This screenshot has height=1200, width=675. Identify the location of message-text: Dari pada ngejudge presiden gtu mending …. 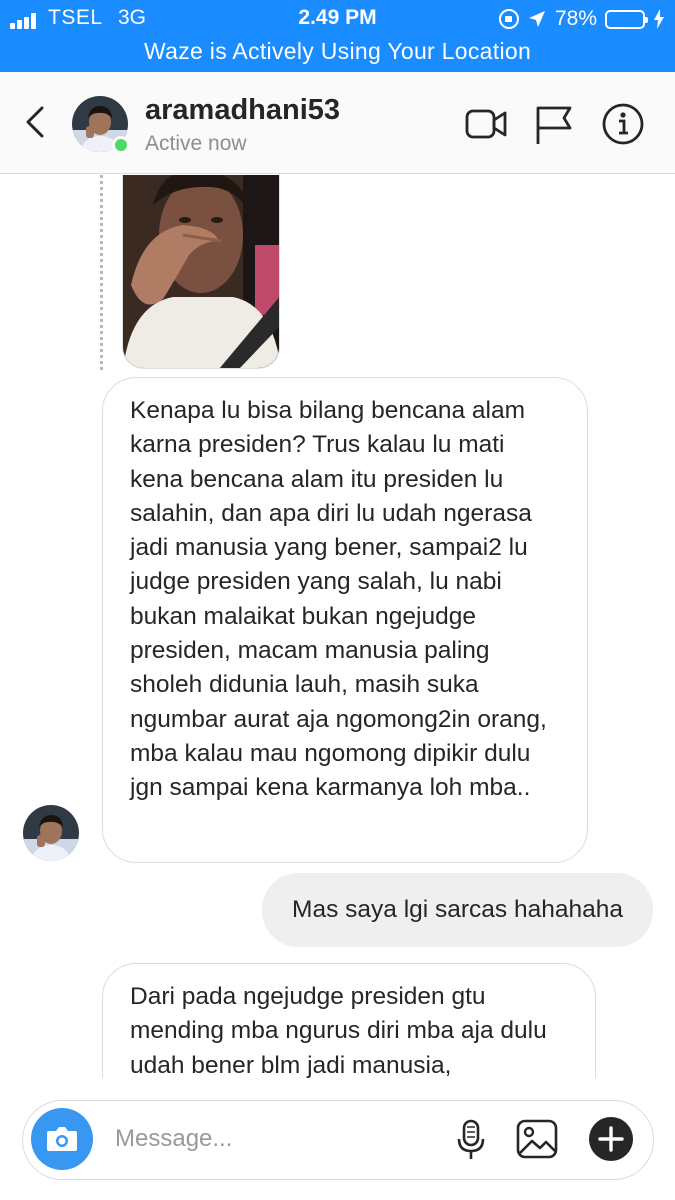
(338, 1030).